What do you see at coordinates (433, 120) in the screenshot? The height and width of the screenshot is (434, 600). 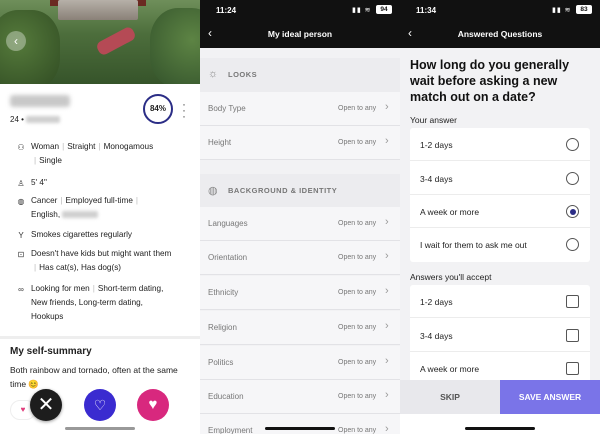 I see `your-answer-label: Your answer` at bounding box center [433, 120].